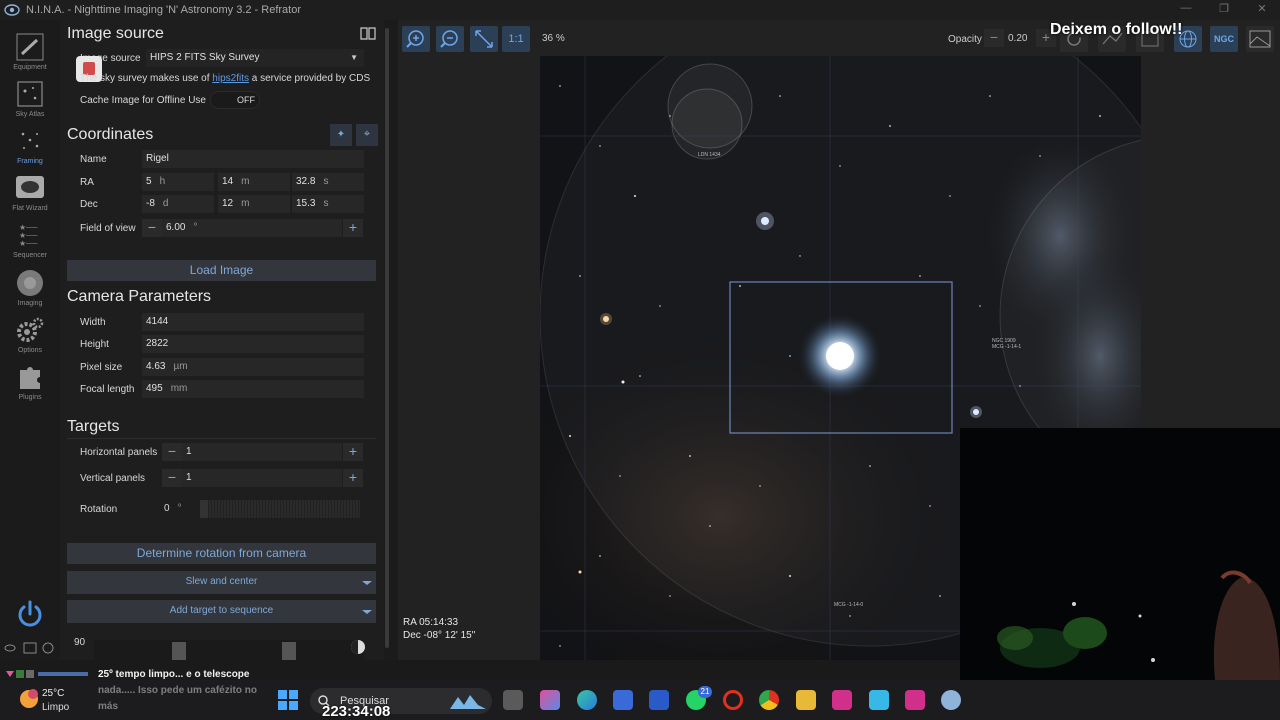 The width and height of the screenshot is (1280, 720). I want to click on sidebar-item-equipment: Equipment, so click(30, 53).